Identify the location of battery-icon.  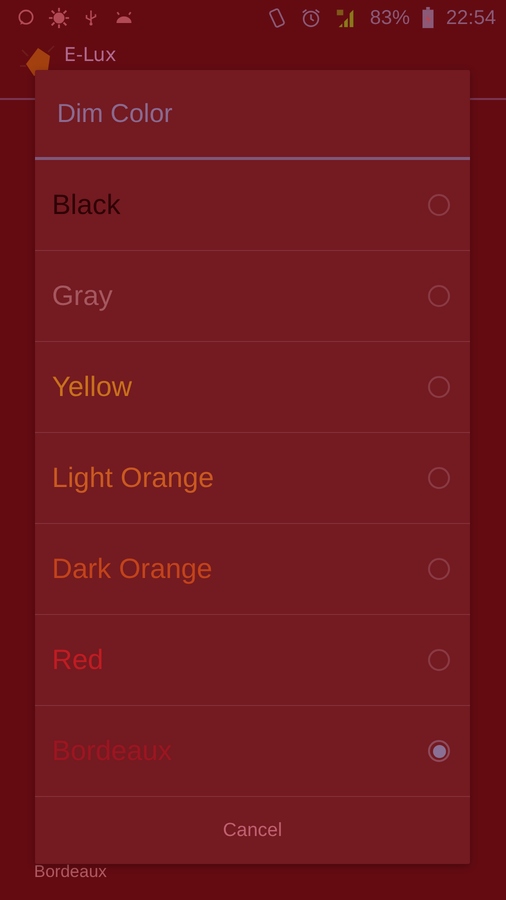
(428, 18).